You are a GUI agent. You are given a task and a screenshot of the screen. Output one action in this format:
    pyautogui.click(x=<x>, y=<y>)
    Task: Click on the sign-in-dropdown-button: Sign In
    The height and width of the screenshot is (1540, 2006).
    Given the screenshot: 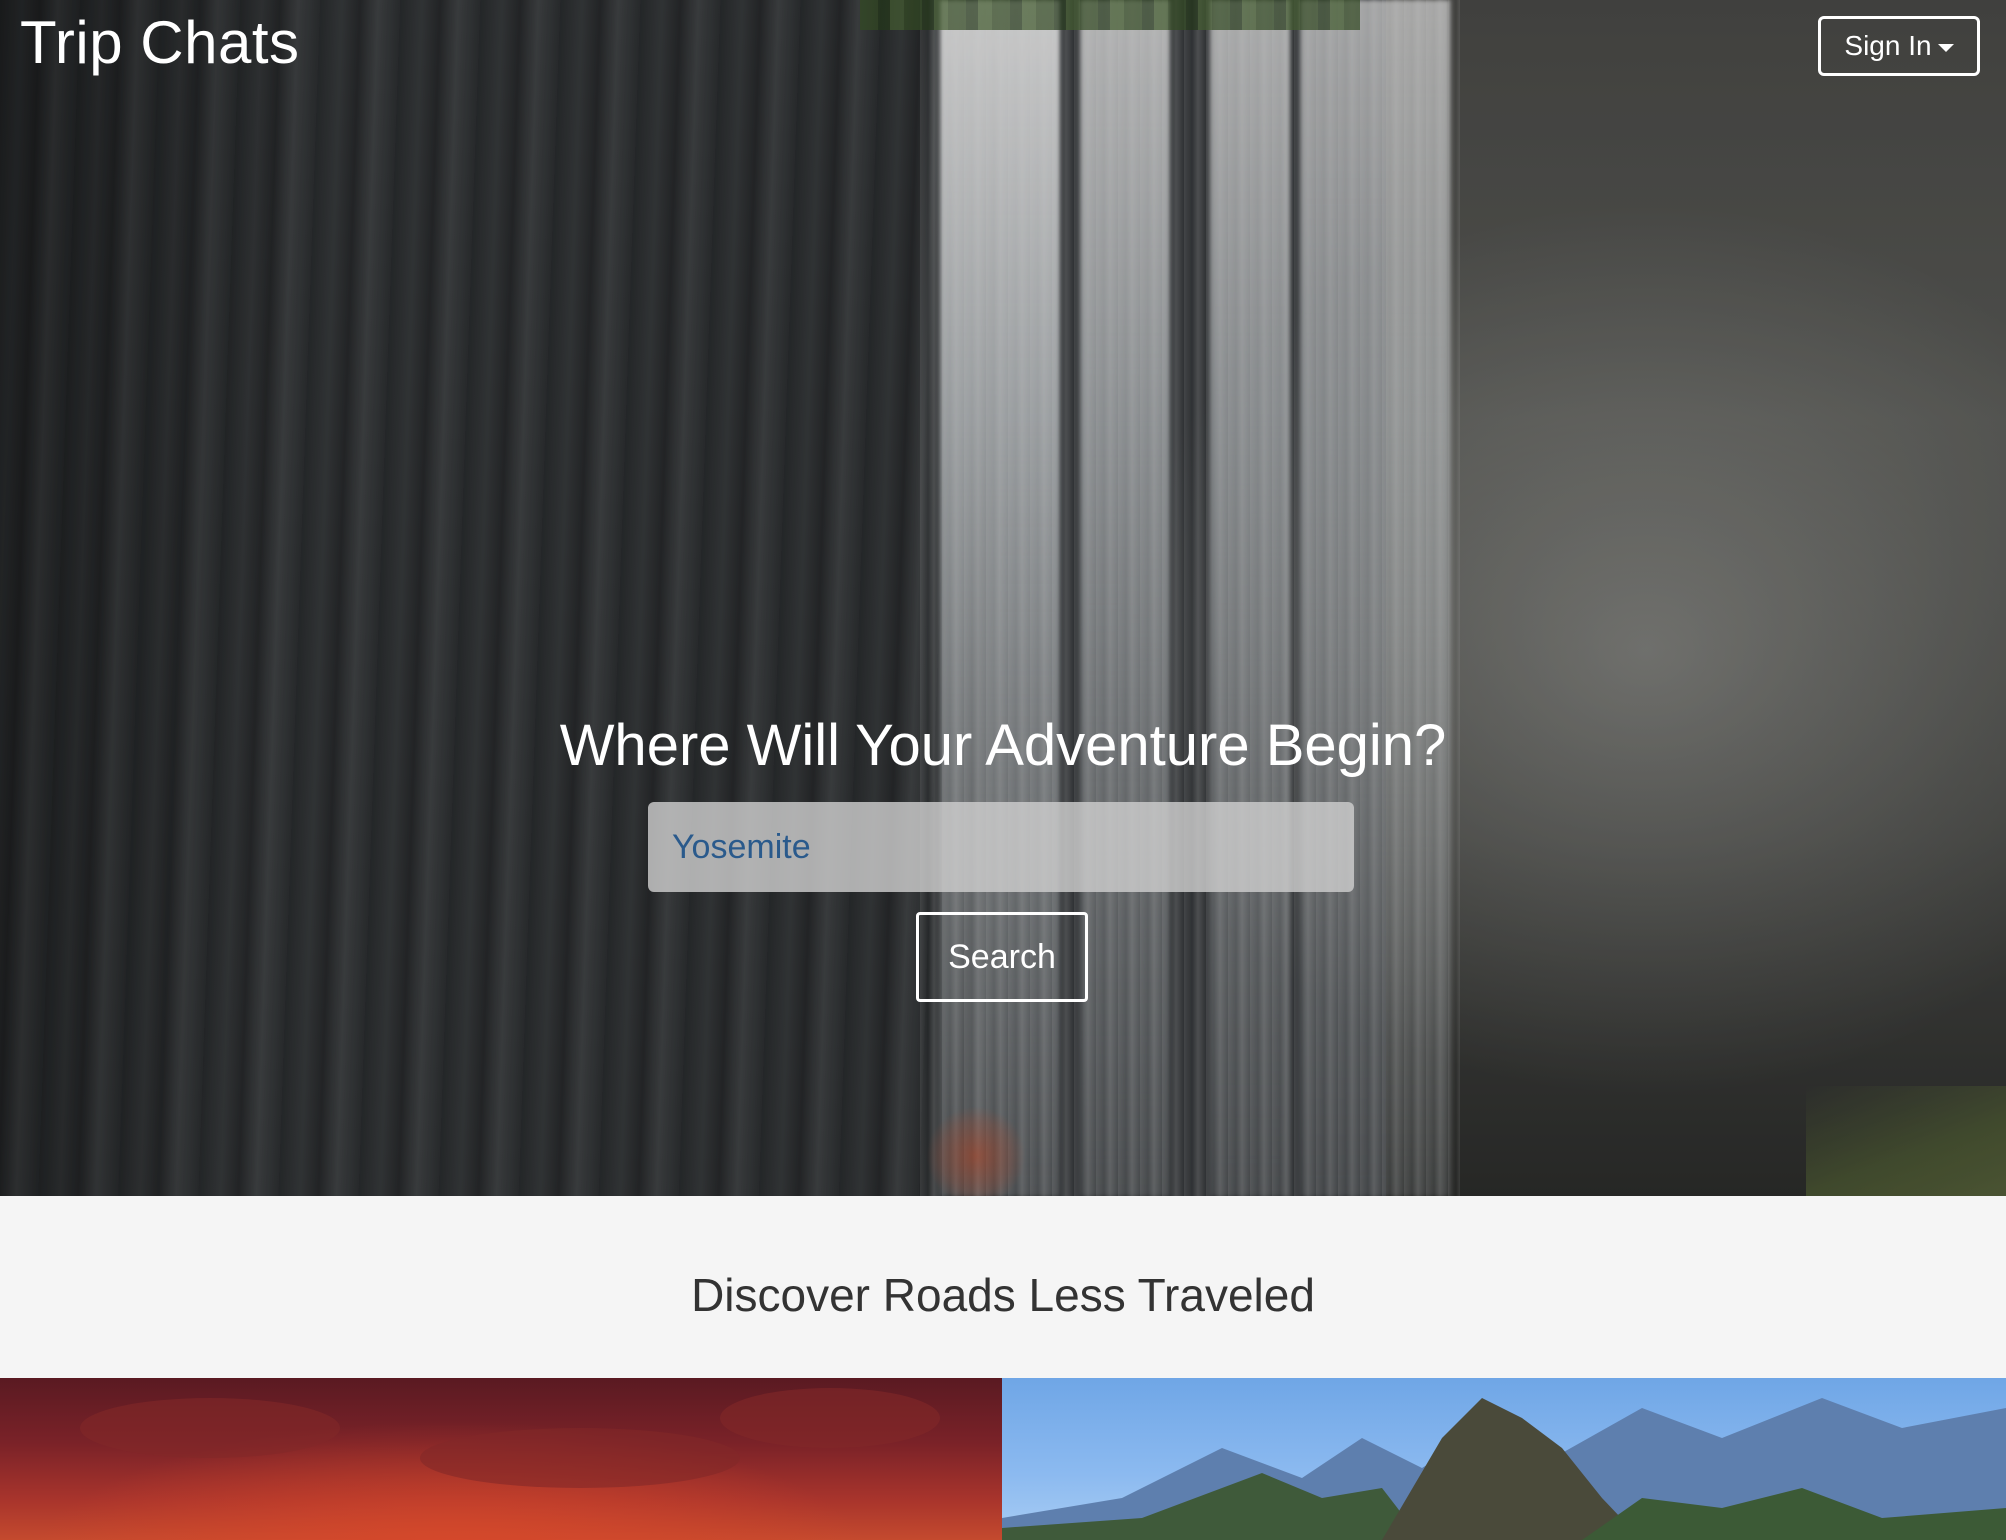 What is the action you would take?
    pyautogui.click(x=1899, y=46)
    